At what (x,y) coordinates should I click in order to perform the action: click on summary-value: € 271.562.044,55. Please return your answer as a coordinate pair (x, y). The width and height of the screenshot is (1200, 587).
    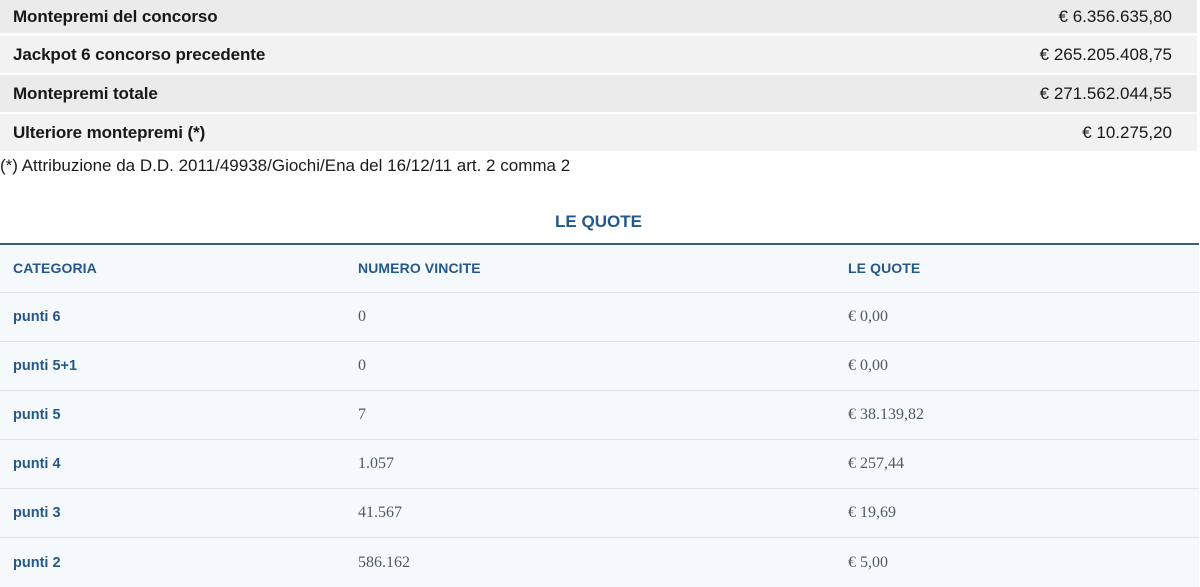
    Looking at the image, I should click on (1105, 93).